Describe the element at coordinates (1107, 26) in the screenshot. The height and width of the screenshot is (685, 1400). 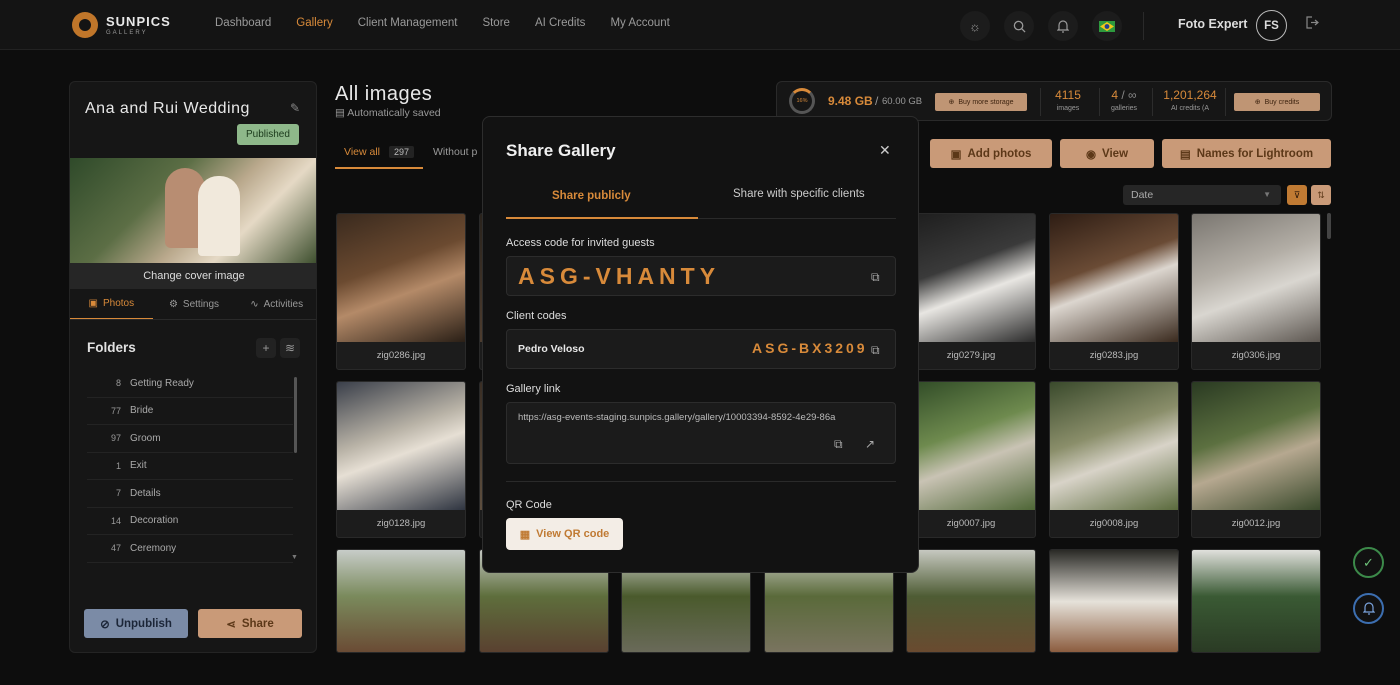
I see `brazil-flag-icon` at that location.